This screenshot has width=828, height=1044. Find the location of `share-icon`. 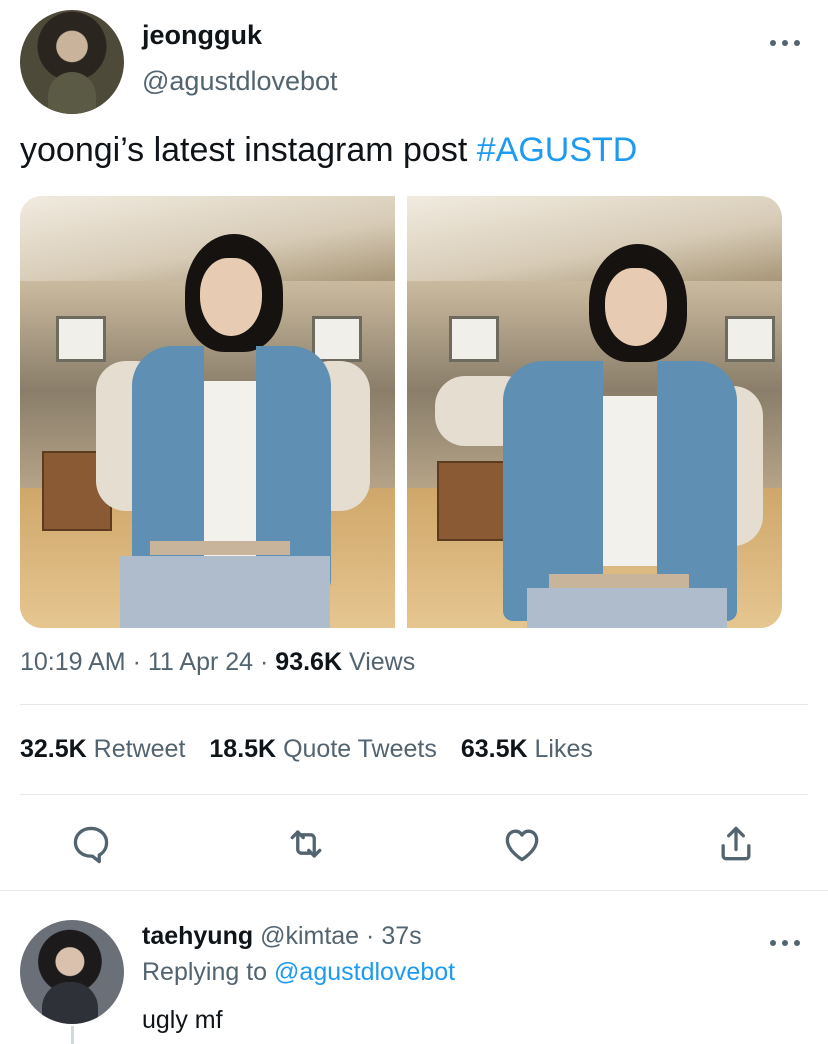

share-icon is located at coordinates (736, 844).